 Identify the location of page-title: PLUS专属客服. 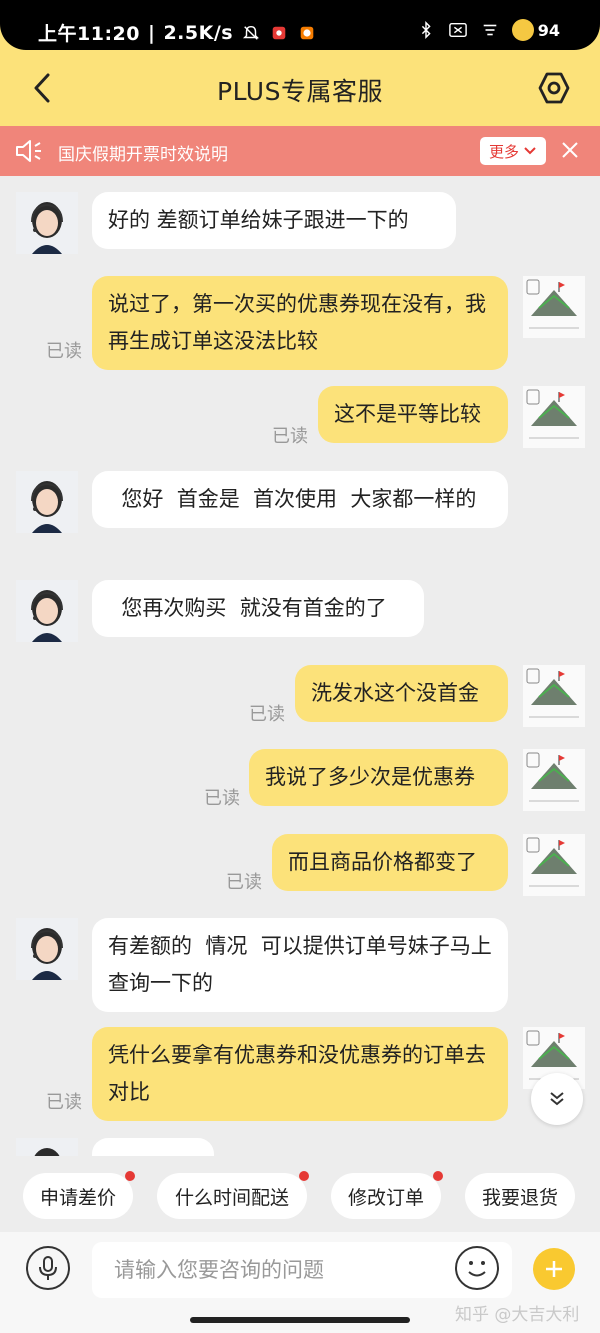
(300, 91).